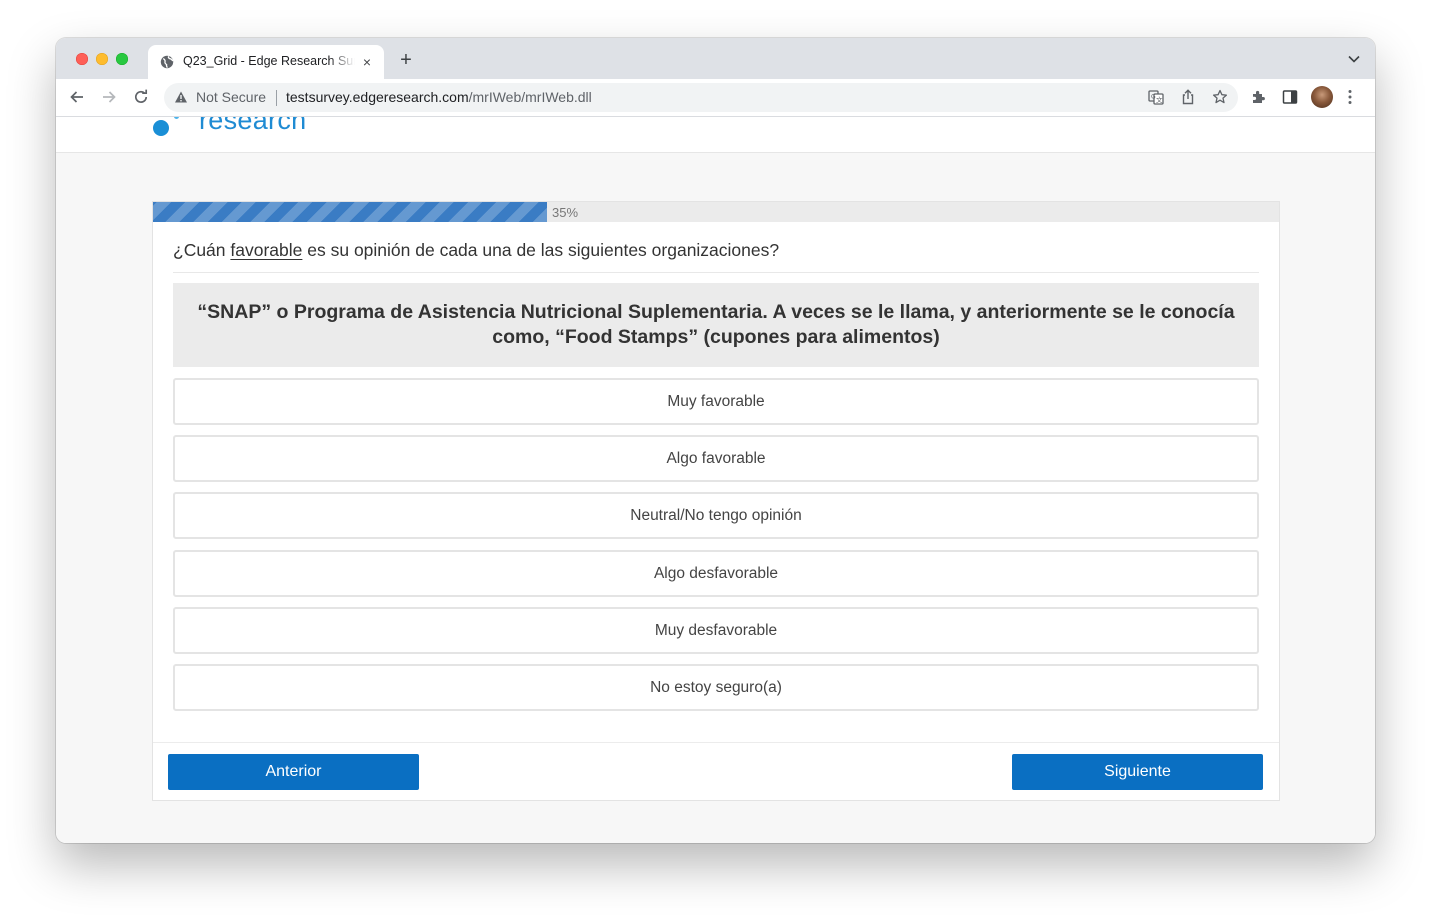 This screenshot has width=1431, height=917. What do you see at coordinates (276, 98) in the screenshot?
I see `address-separator` at bounding box center [276, 98].